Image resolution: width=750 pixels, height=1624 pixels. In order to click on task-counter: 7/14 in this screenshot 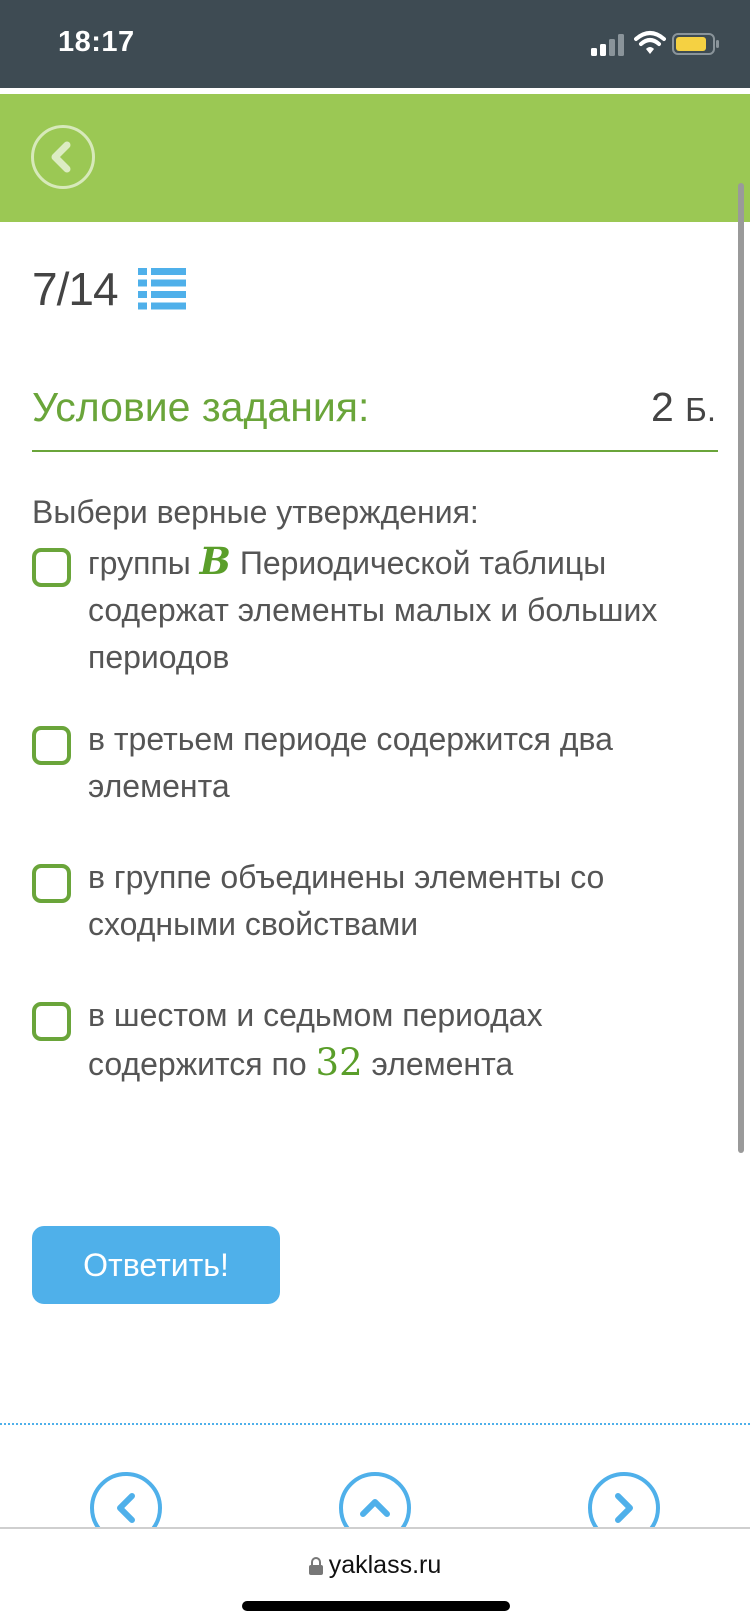, I will do `click(109, 289)`.